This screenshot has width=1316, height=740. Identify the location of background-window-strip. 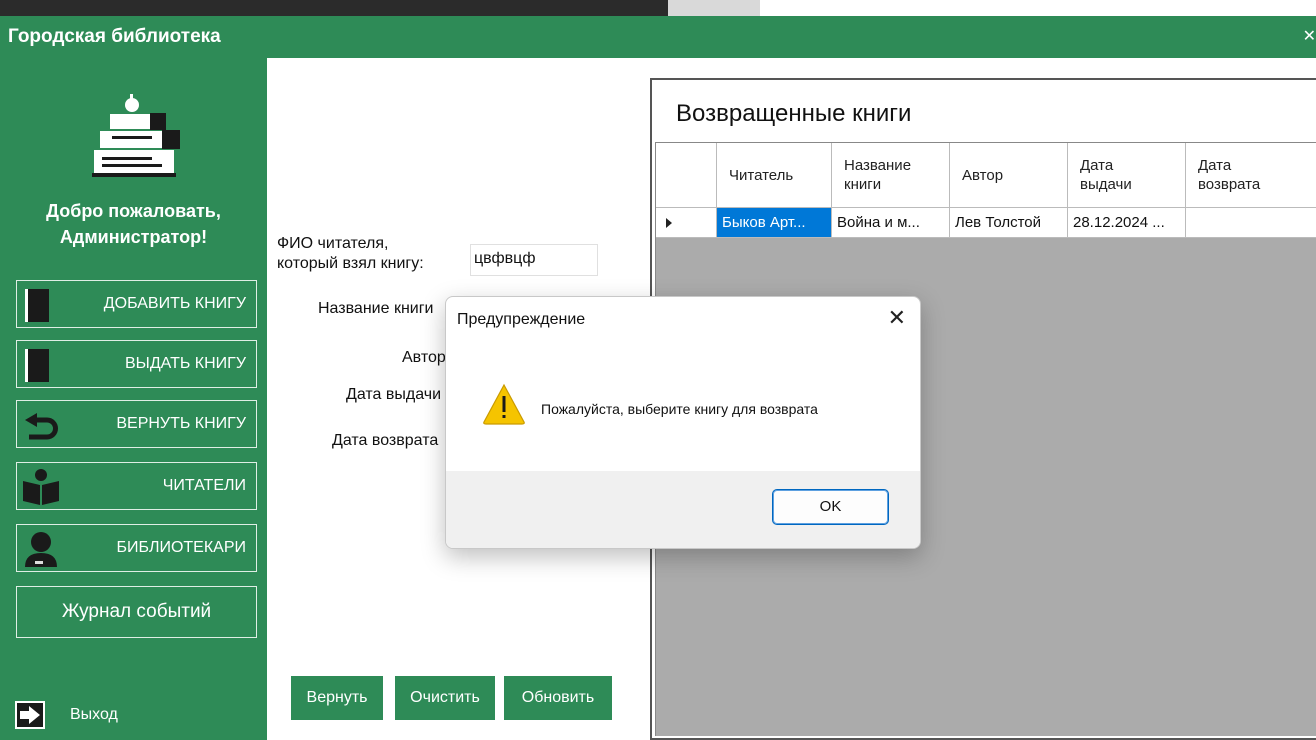
(658, 8).